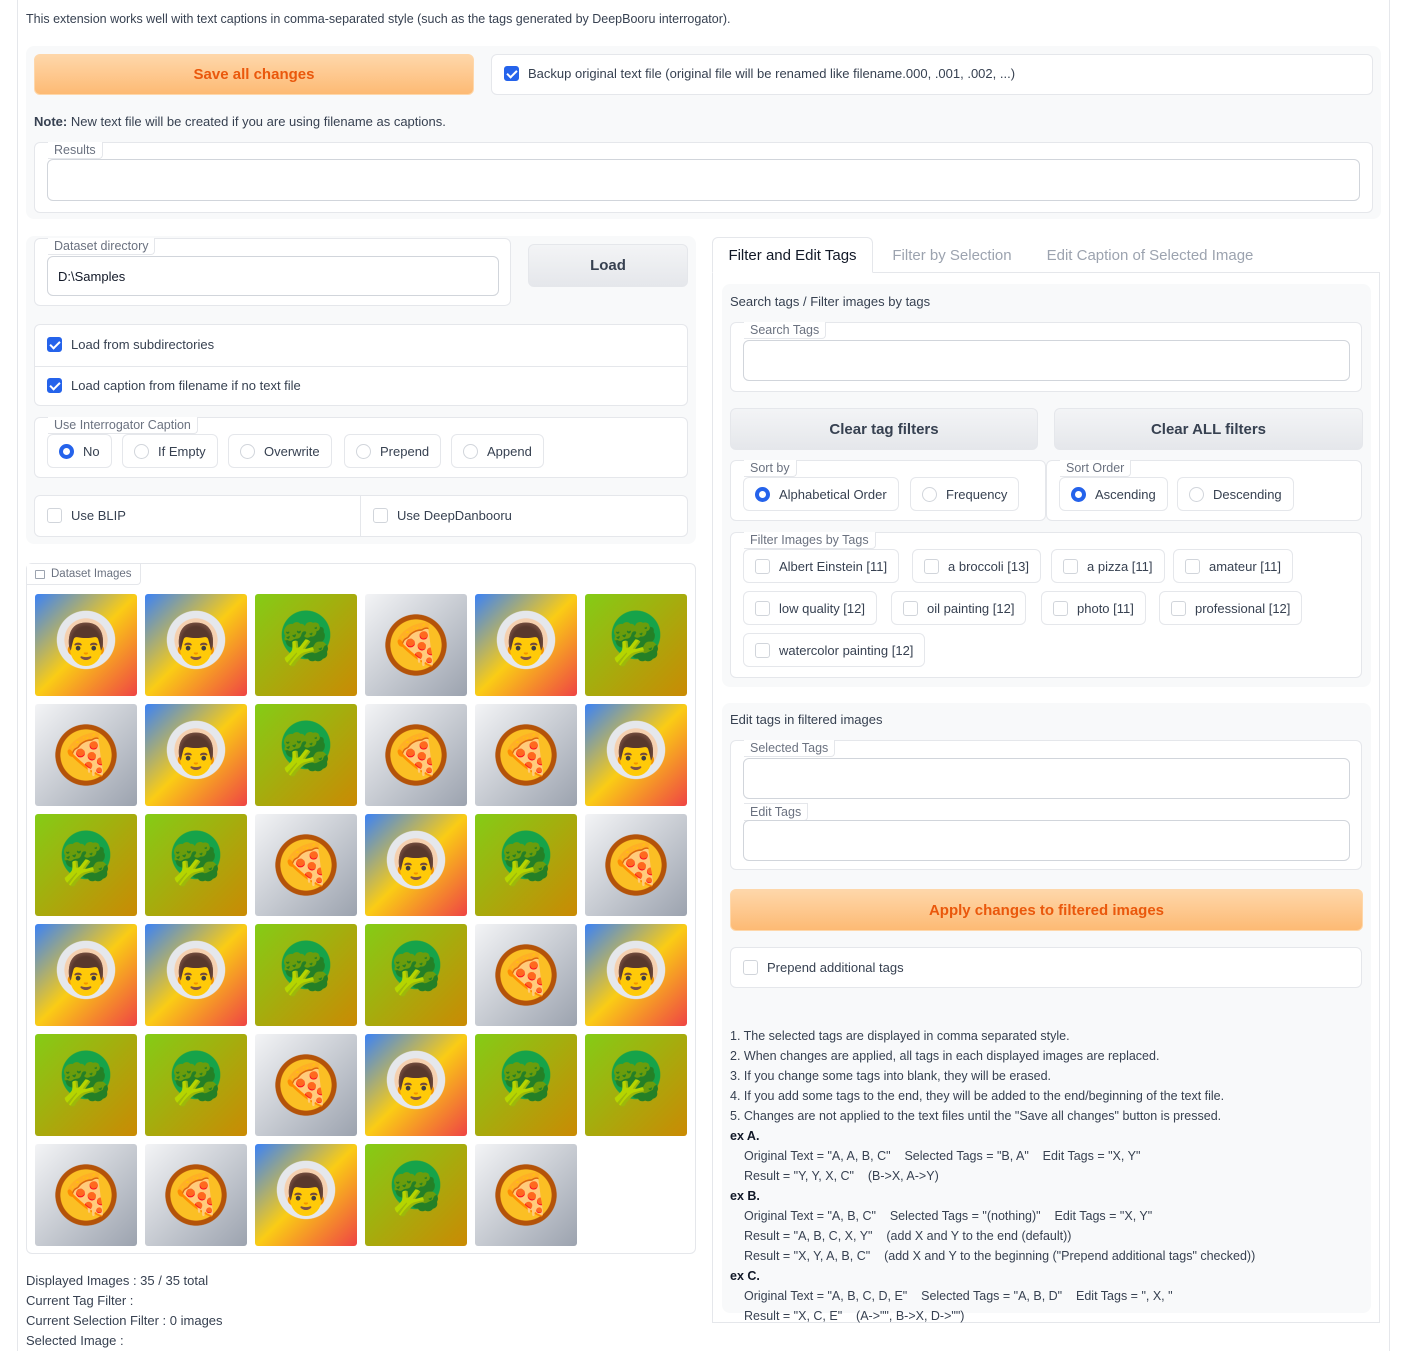 Image resolution: width=1407 pixels, height=1351 pixels. I want to click on filter-tag-albert-einstein: Albert Einstein [11], so click(821, 566).